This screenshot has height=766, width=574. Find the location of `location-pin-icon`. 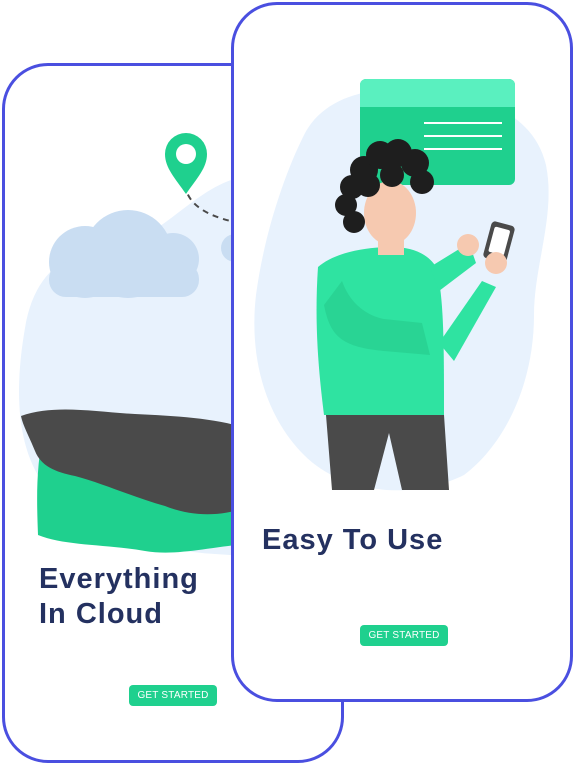

location-pin-icon is located at coordinates (186, 163).